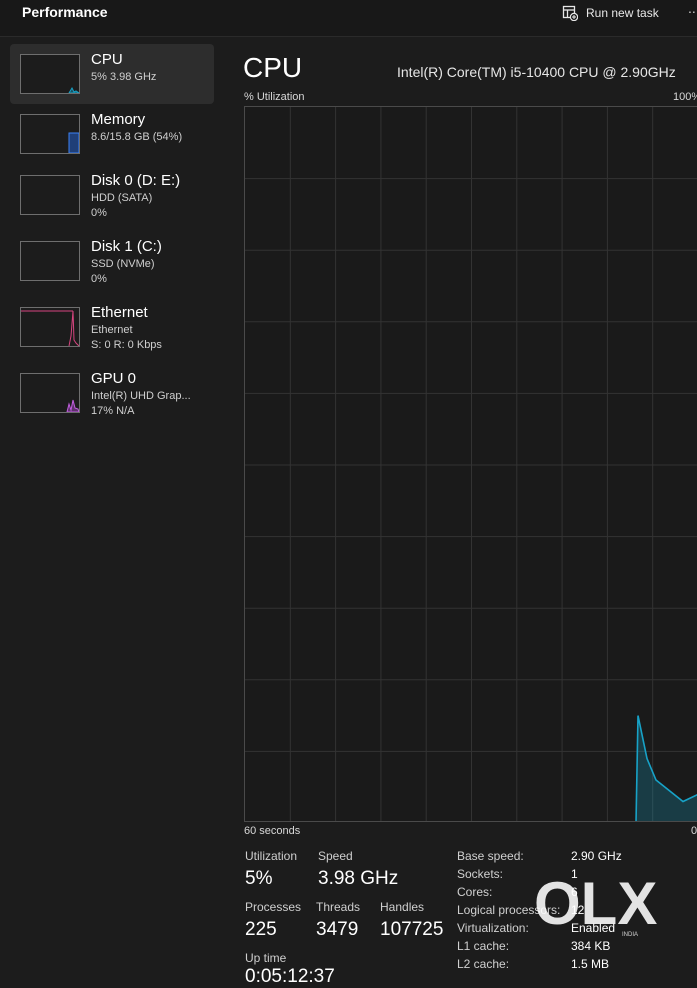 This screenshot has height=988, width=697. I want to click on y-axis-max-label: 100%, so click(685, 97).